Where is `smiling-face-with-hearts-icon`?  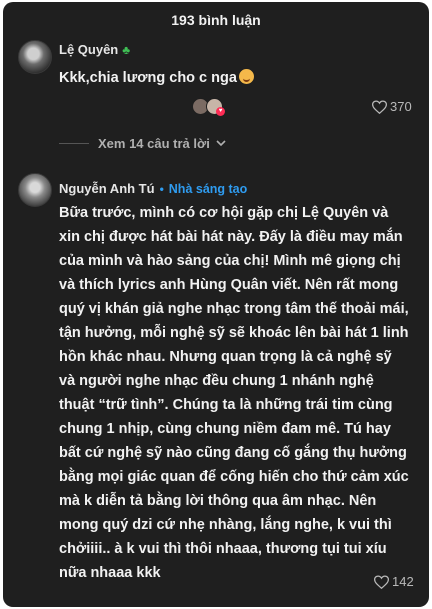
smiling-face-with-hearts-icon is located at coordinates (246, 76).